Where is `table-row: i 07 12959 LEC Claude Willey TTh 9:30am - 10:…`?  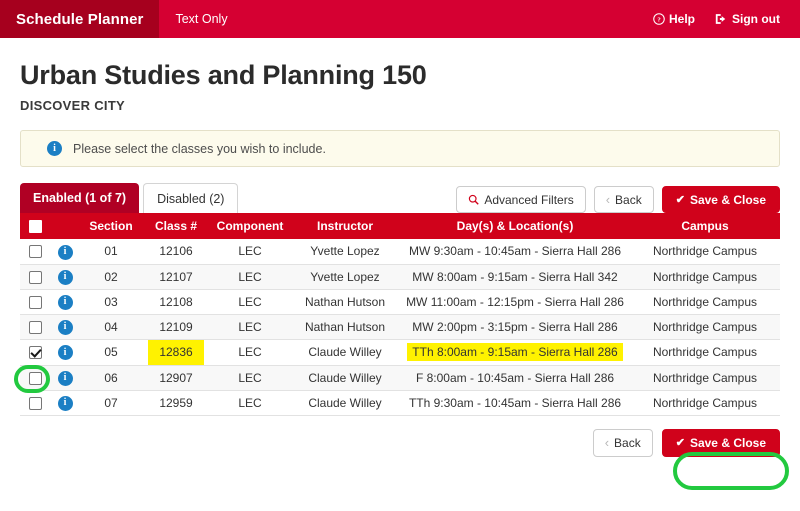 table-row: i 07 12959 LEC Claude Willey TTh 9:30am - 10:… is located at coordinates (400, 403).